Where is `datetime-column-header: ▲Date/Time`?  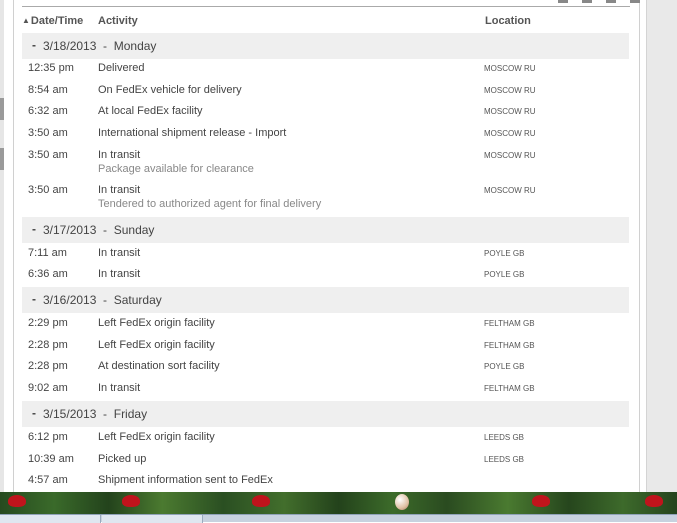
datetime-column-header: ▲Date/Time is located at coordinates (52, 21).